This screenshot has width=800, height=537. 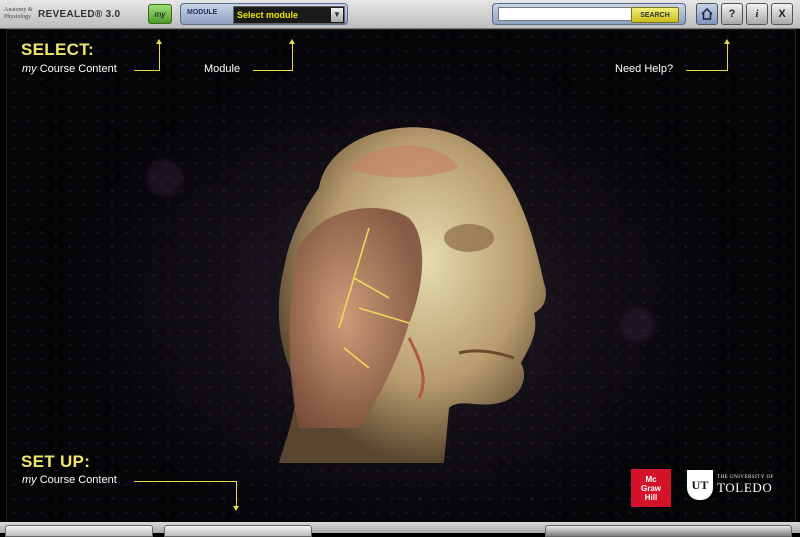 I want to click on search-bar: SEARCH, so click(x=589, y=14).